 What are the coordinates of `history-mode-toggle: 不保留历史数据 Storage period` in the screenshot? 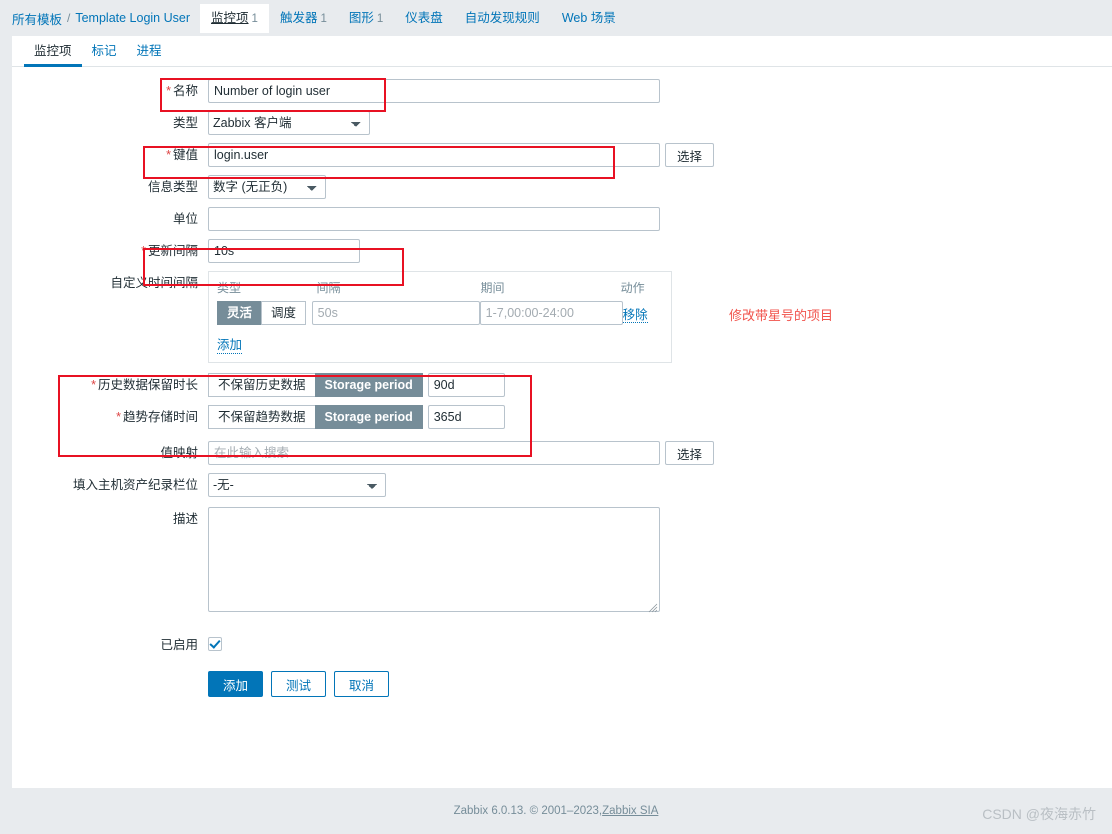 It's located at (315, 385).